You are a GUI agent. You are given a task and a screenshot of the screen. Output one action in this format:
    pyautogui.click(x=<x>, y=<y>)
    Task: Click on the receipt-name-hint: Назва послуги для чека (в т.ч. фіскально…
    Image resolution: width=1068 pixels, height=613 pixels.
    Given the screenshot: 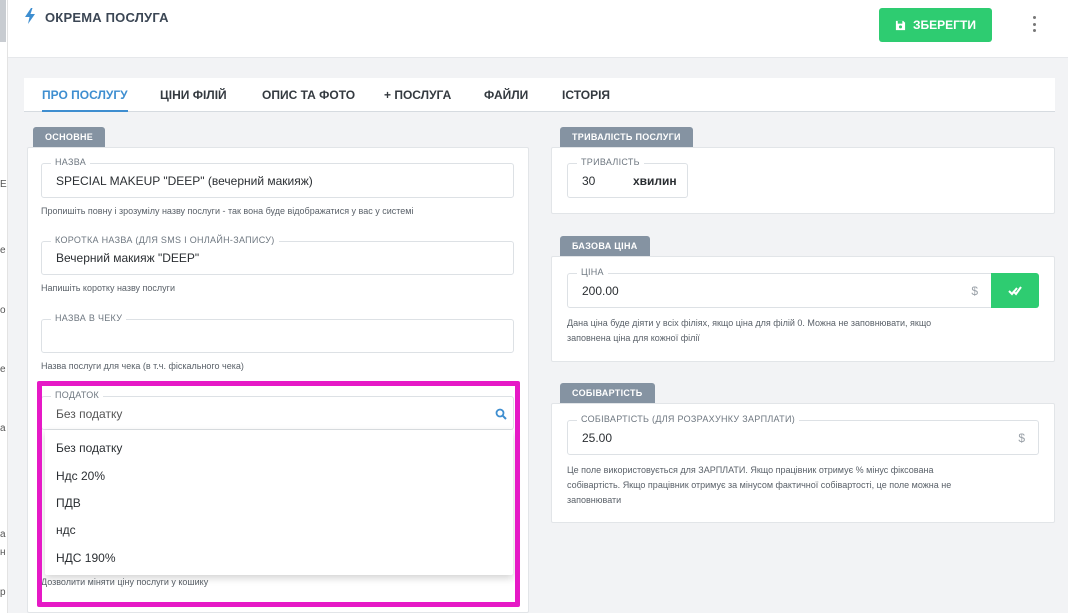 What is the action you would take?
    pyautogui.click(x=142, y=366)
    